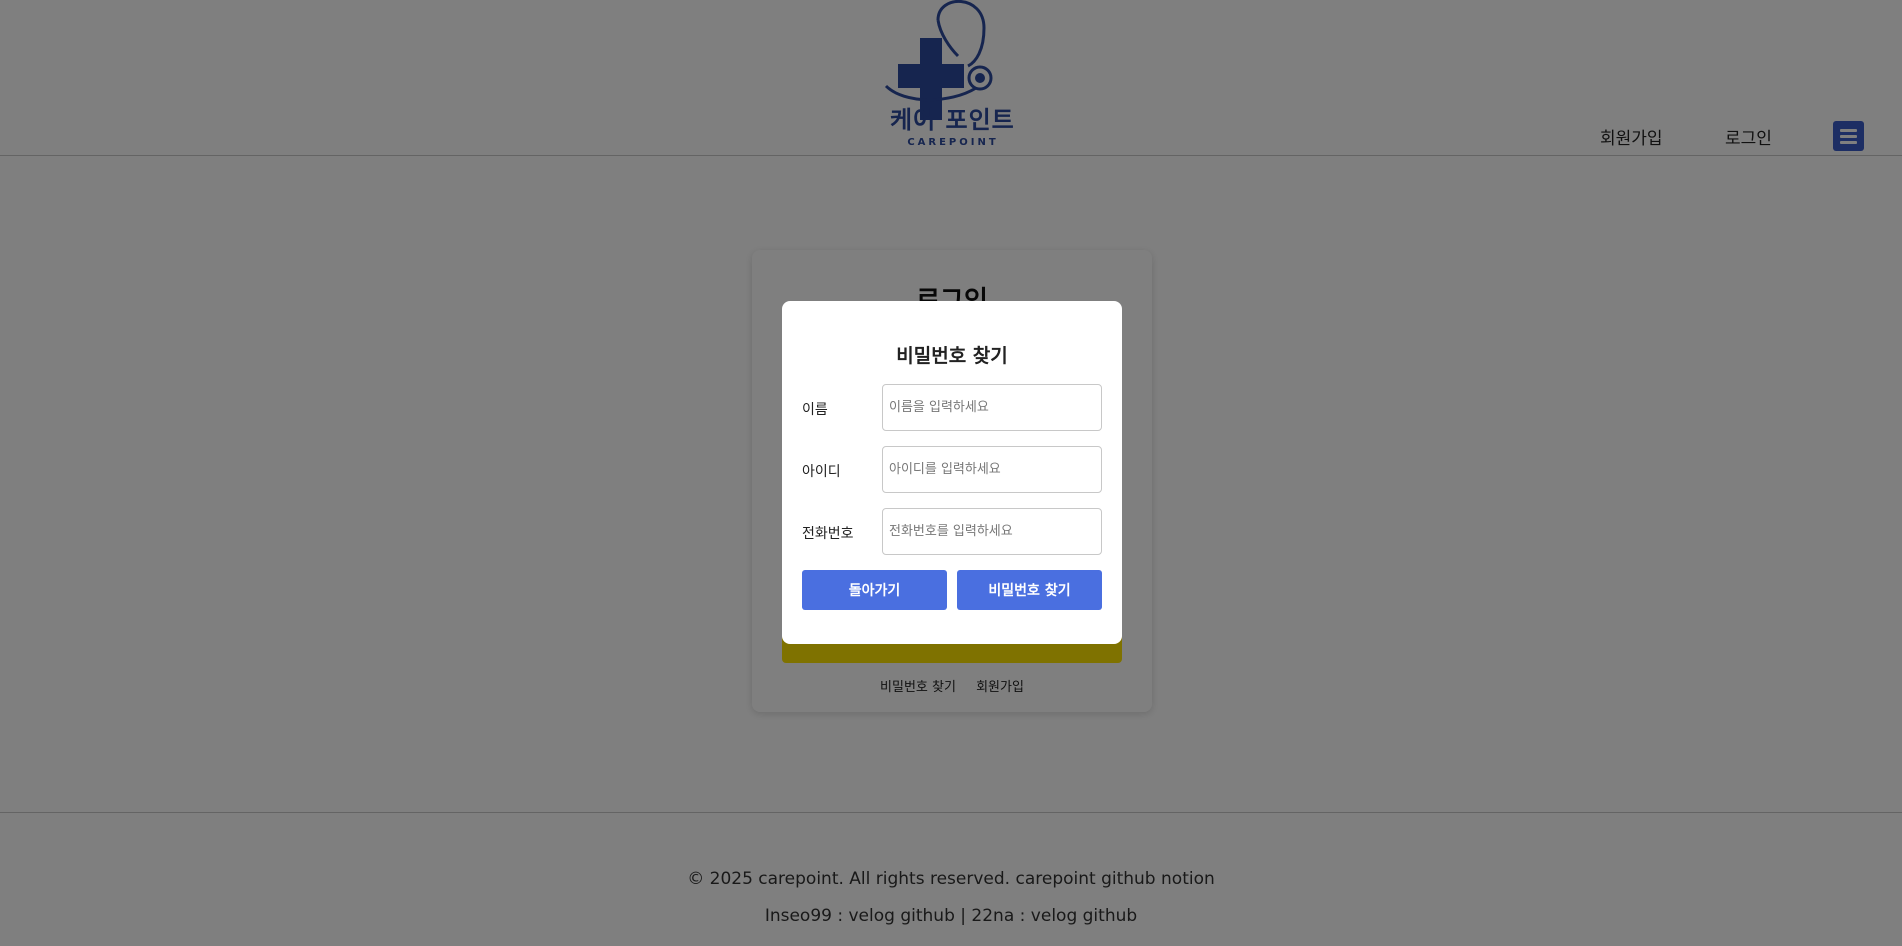 This screenshot has width=1902, height=946. What do you see at coordinates (992, 531) in the screenshot?
I see `phone-input` at bounding box center [992, 531].